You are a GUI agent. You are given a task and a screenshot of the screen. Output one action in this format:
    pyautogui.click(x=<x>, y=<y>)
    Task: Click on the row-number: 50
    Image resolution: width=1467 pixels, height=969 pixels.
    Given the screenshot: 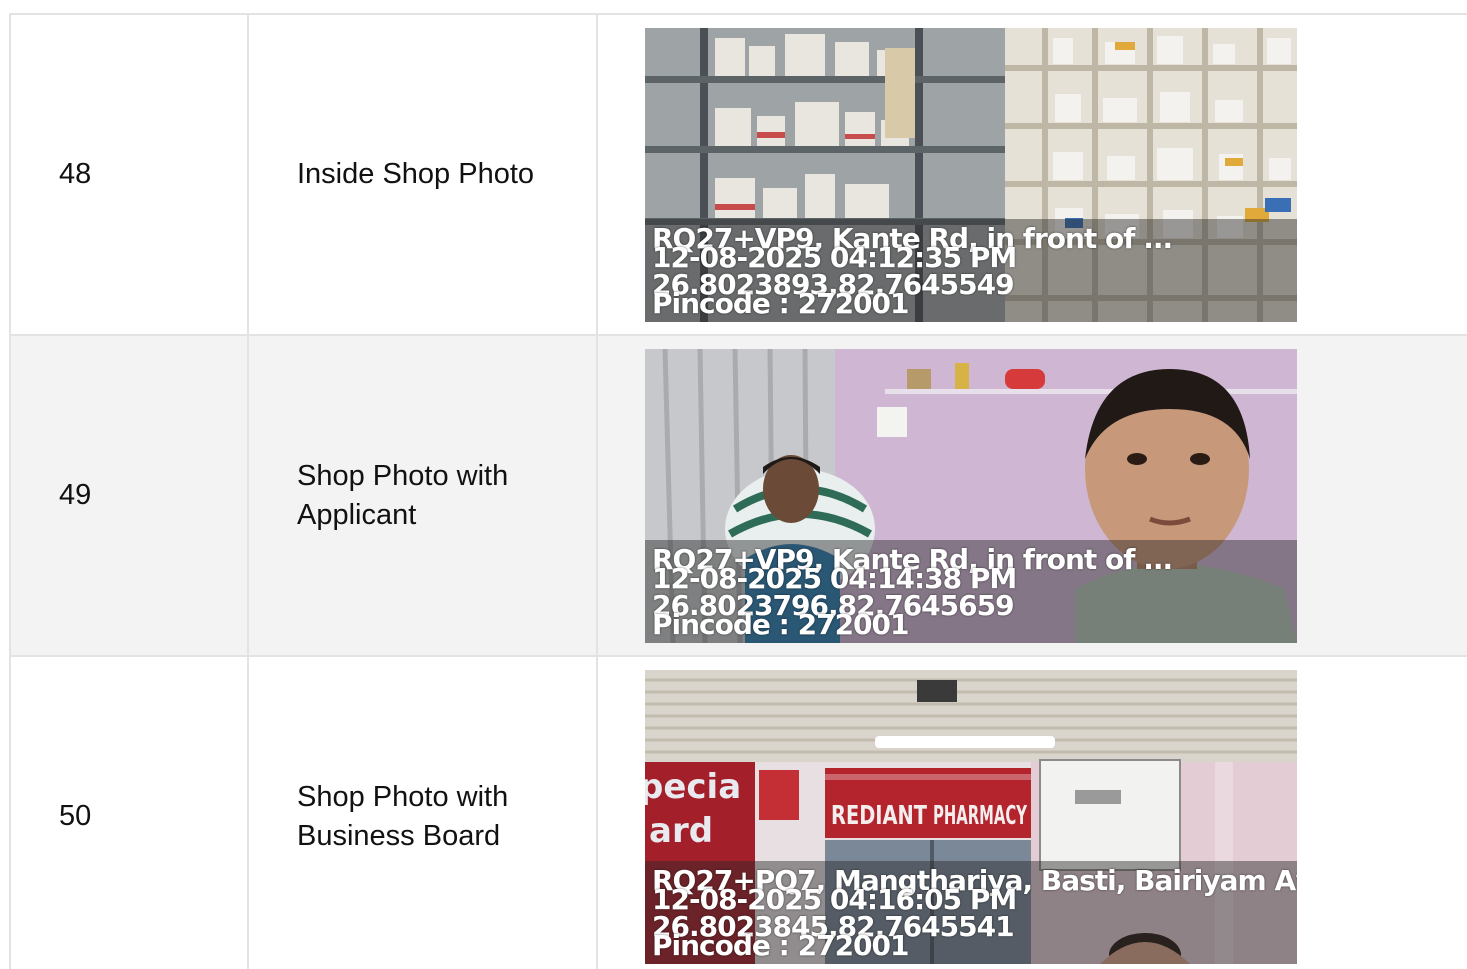 What is the action you would take?
    pyautogui.click(x=129, y=812)
    